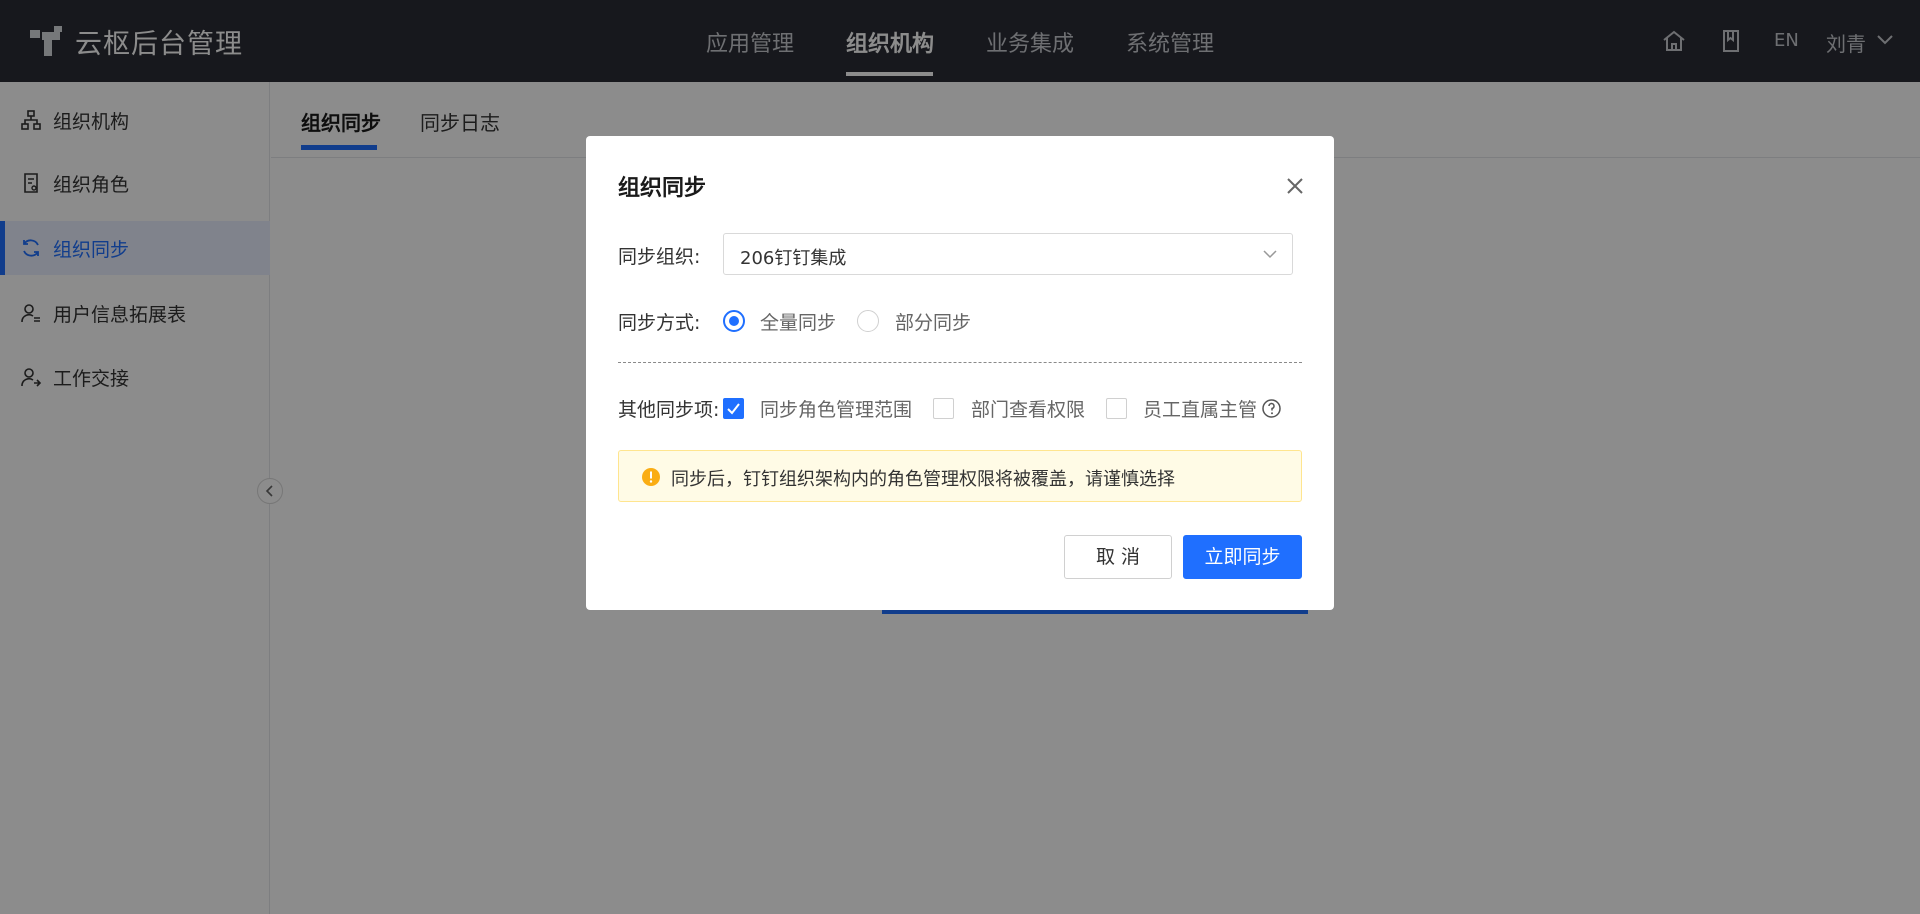  What do you see at coordinates (1270, 254) in the screenshot?
I see `chevron-down-icon` at bounding box center [1270, 254].